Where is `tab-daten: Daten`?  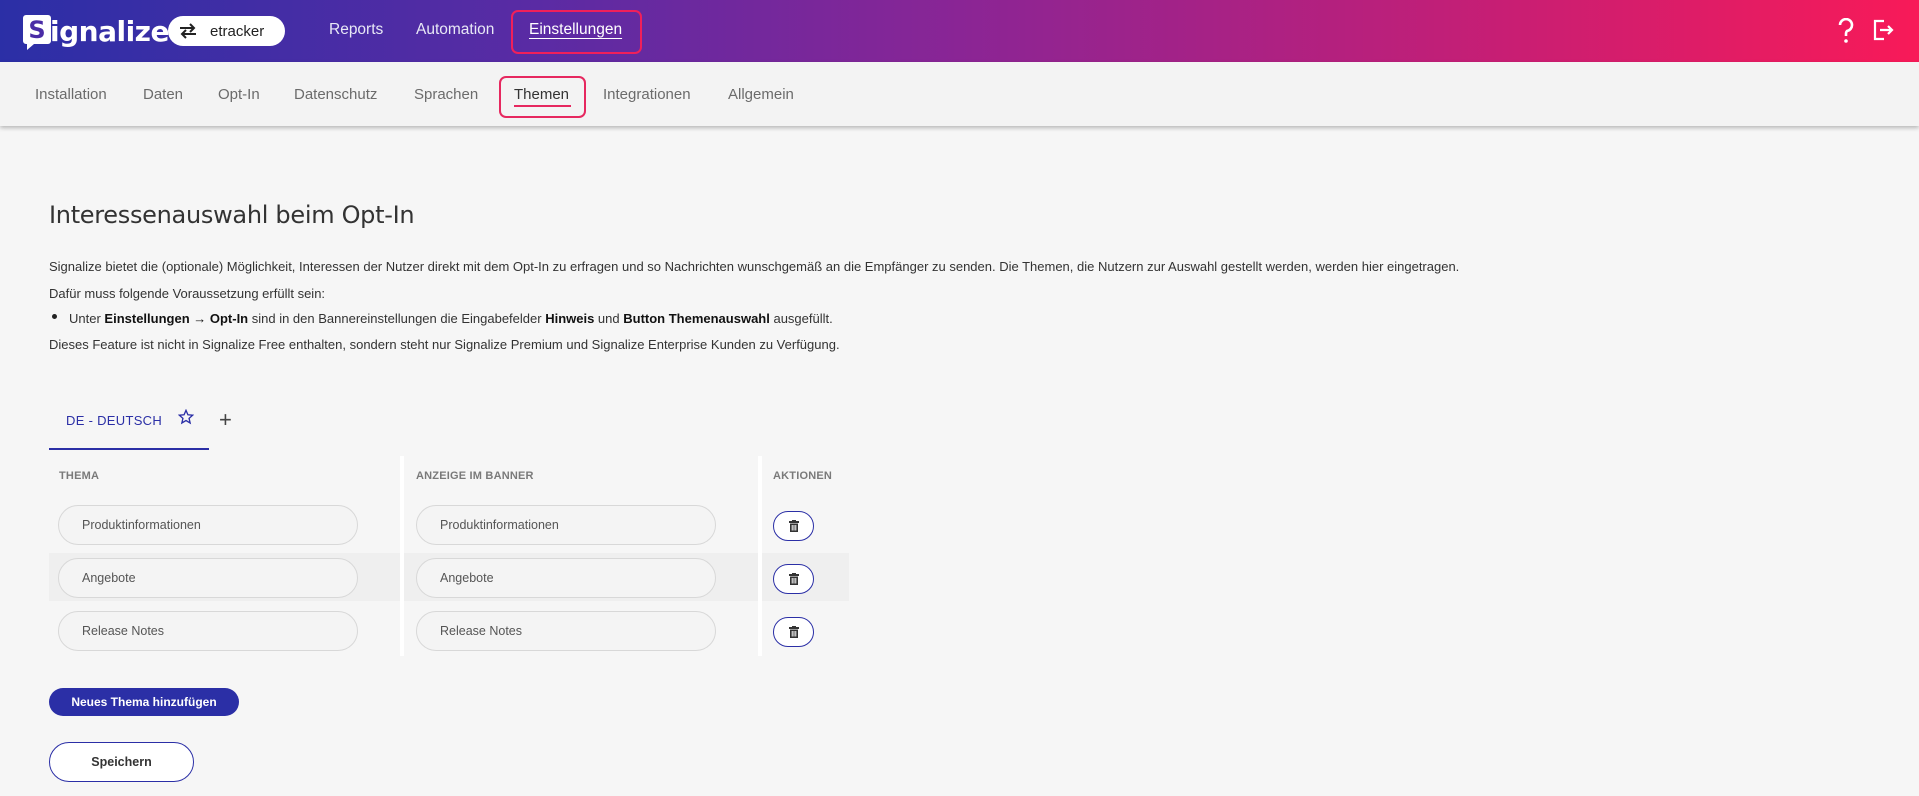 tab-daten: Daten is located at coordinates (163, 94).